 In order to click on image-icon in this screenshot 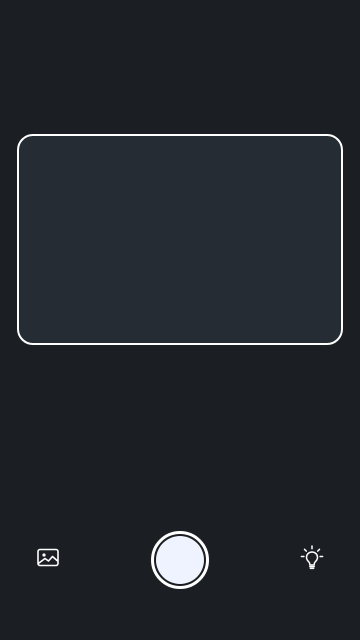, I will do `click(48, 560)`.